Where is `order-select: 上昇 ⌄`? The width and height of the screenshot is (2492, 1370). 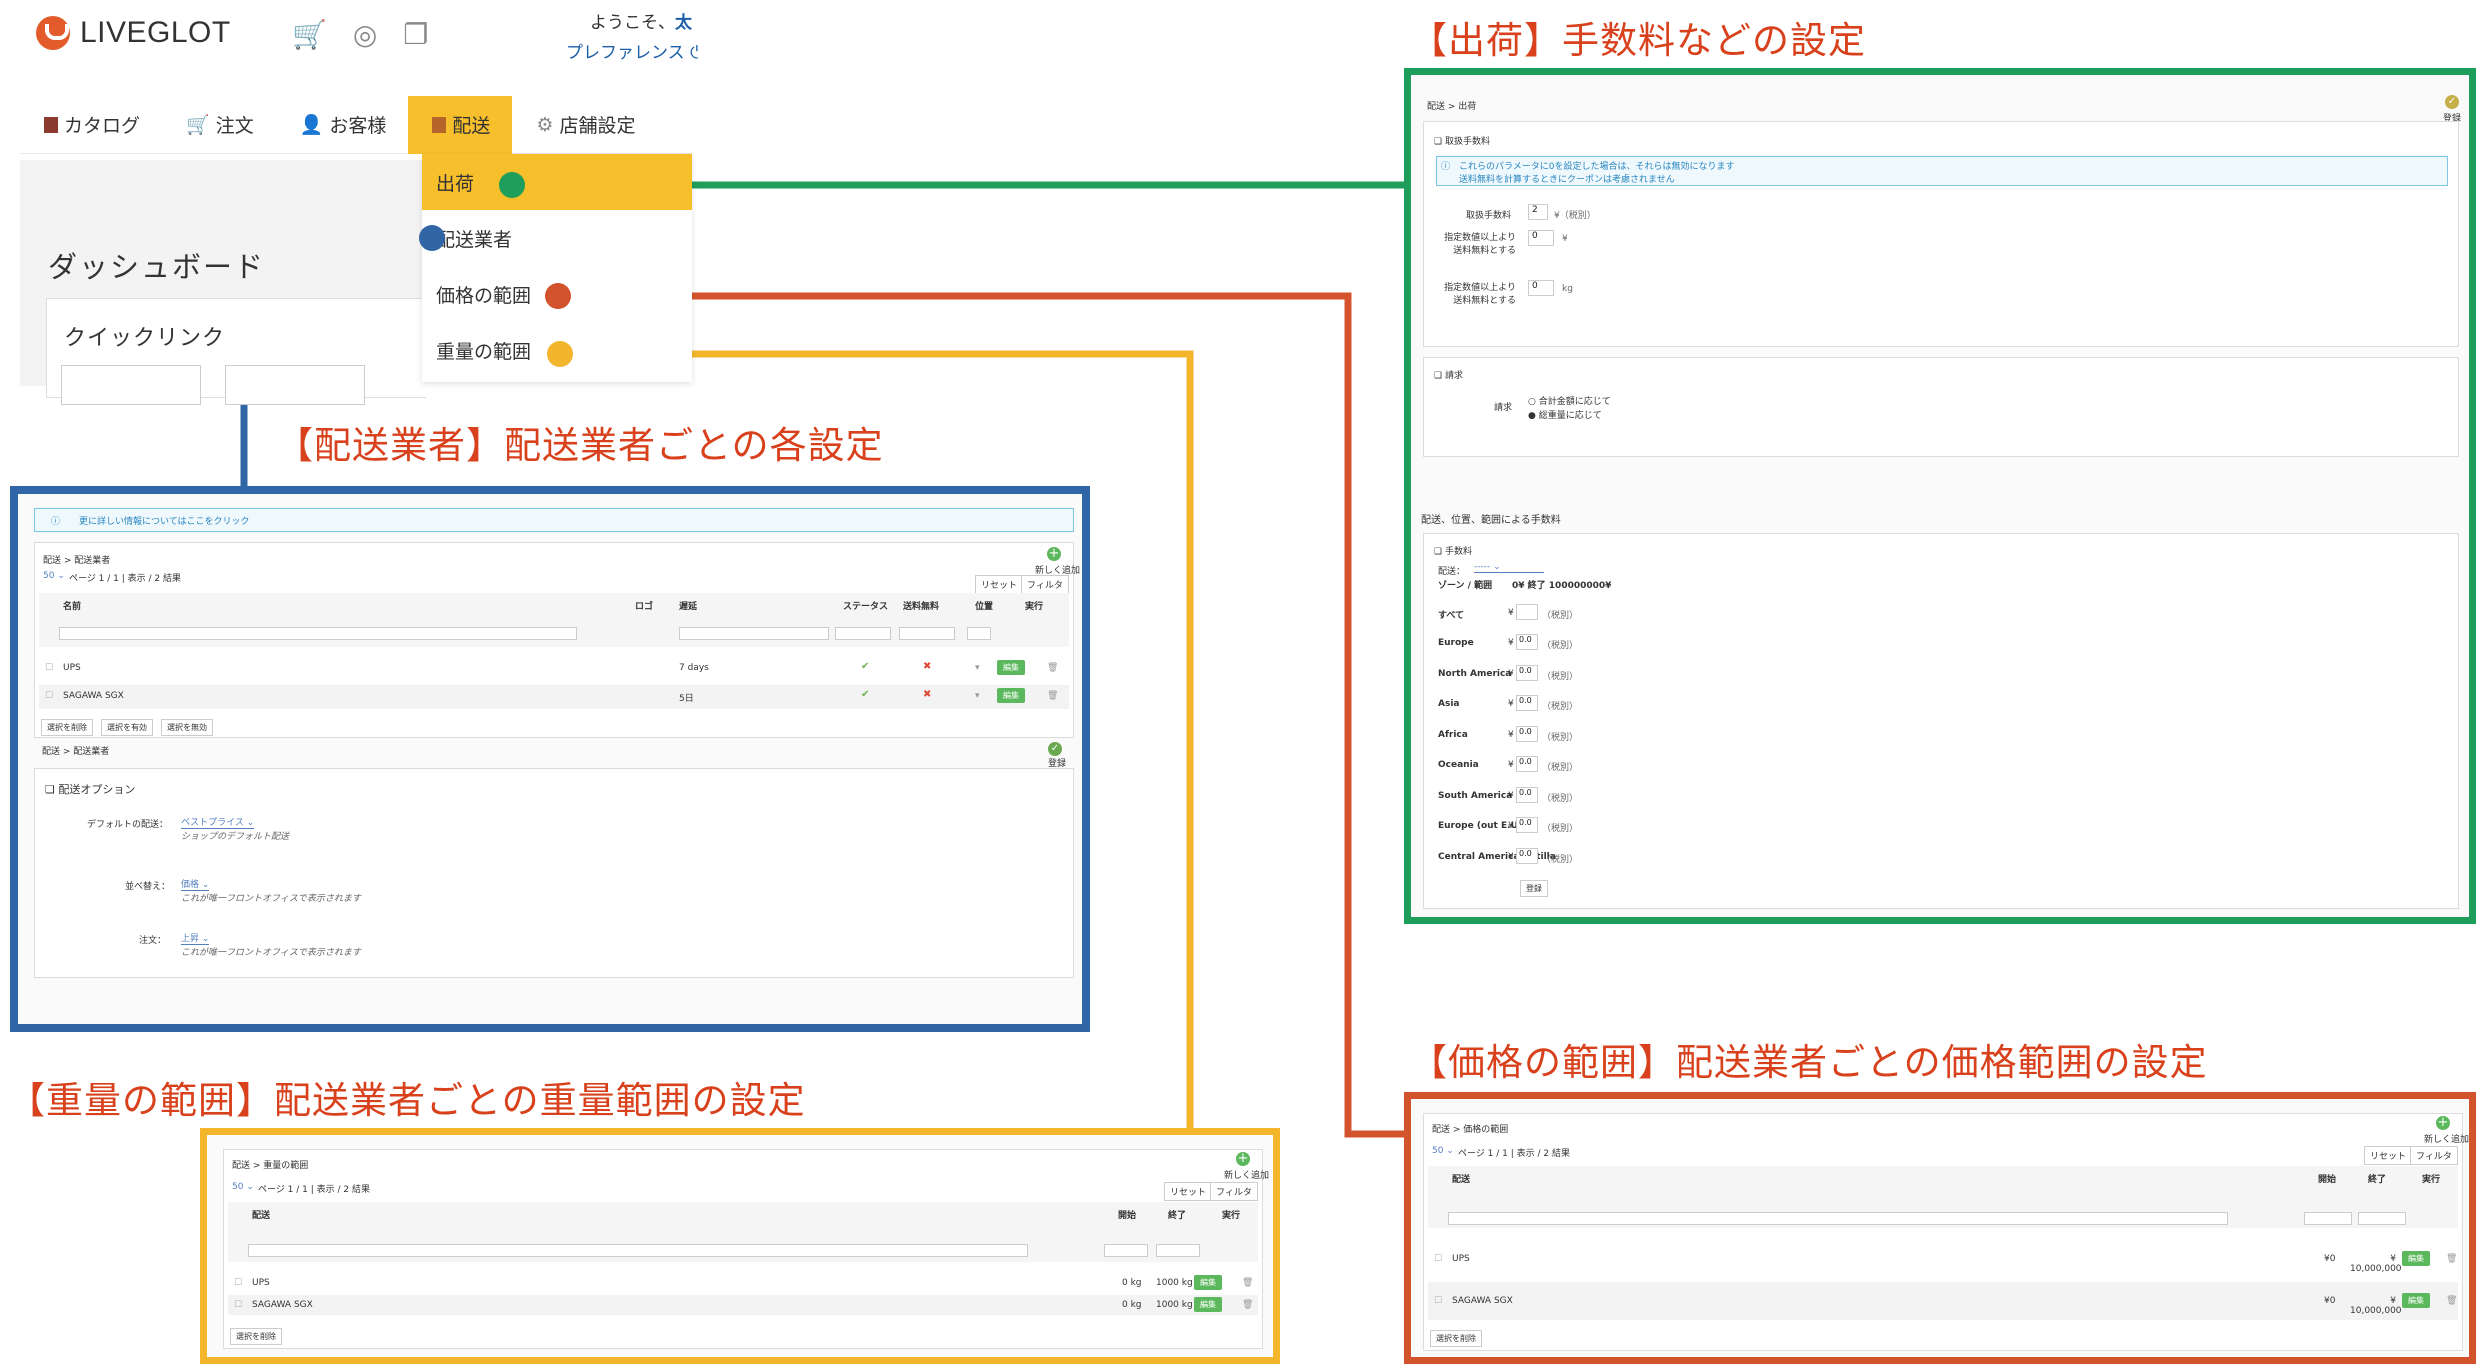
order-select: 上昇 ⌄ is located at coordinates (195, 938).